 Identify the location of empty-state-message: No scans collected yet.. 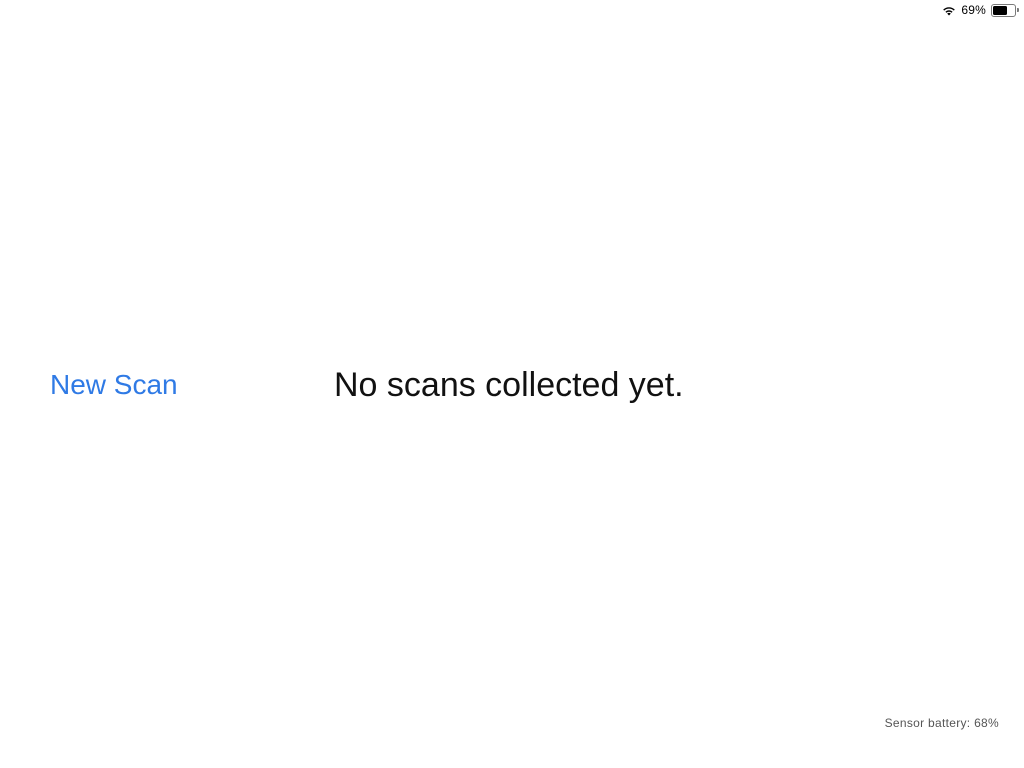
(509, 385).